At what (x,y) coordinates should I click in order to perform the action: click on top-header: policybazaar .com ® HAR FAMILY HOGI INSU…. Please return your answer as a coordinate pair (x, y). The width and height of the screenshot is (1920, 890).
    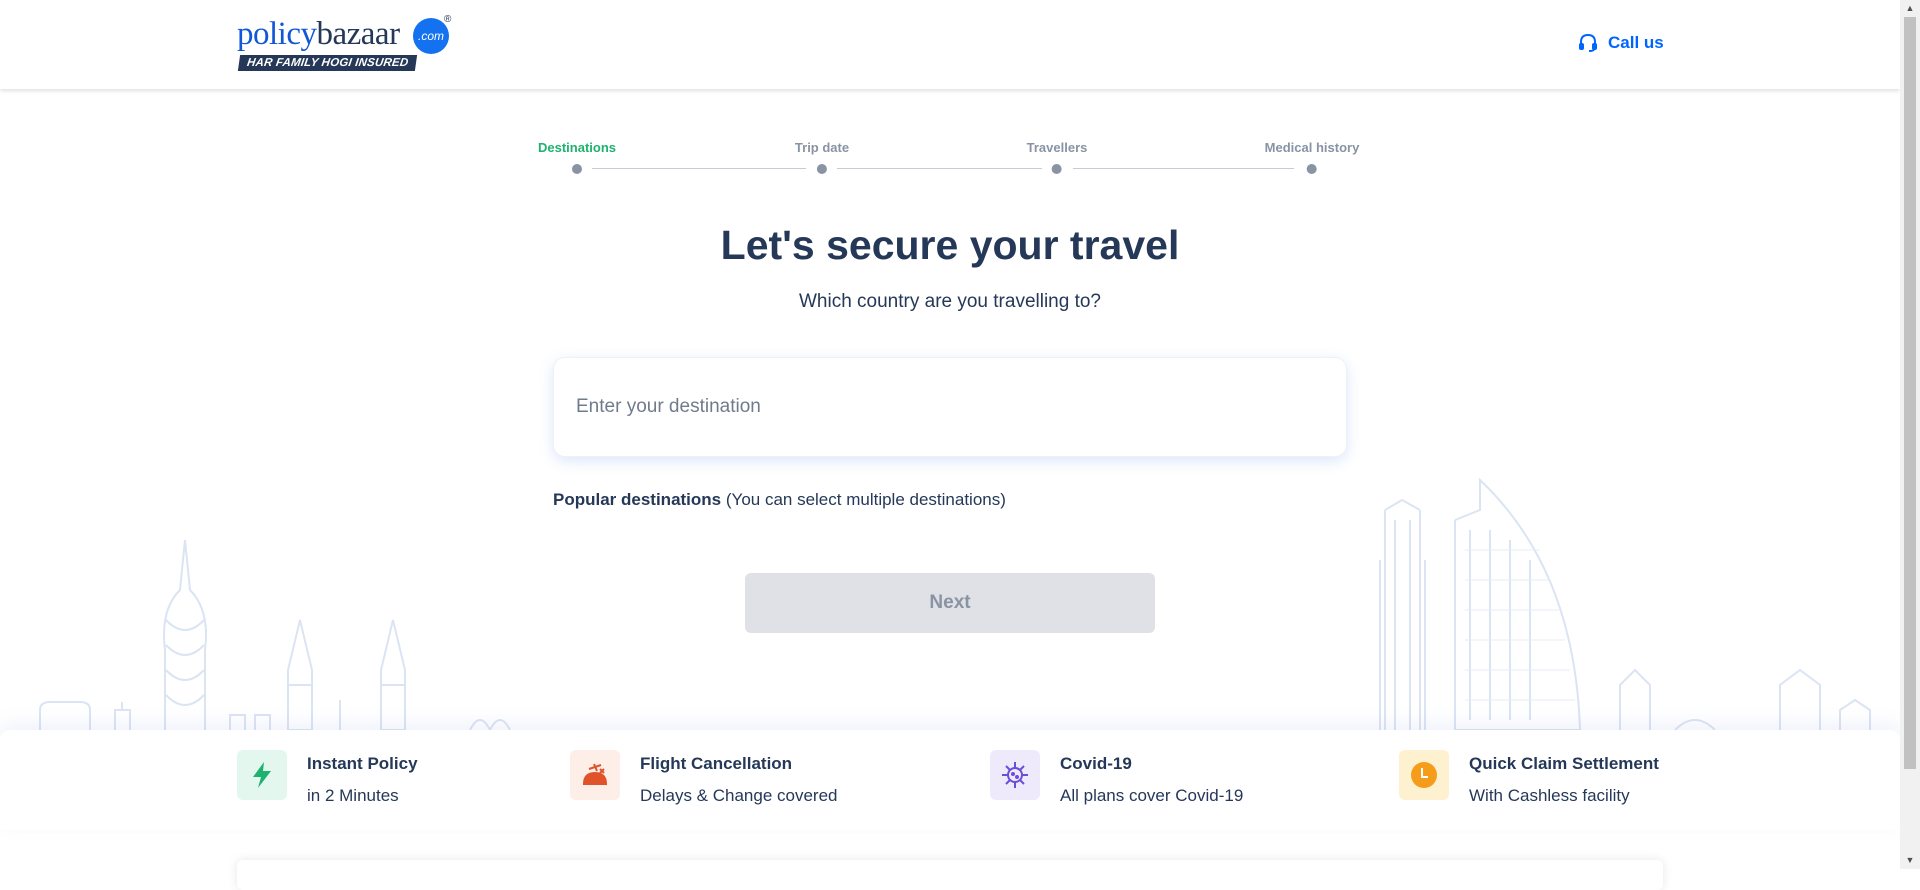
    Looking at the image, I should click on (950, 44).